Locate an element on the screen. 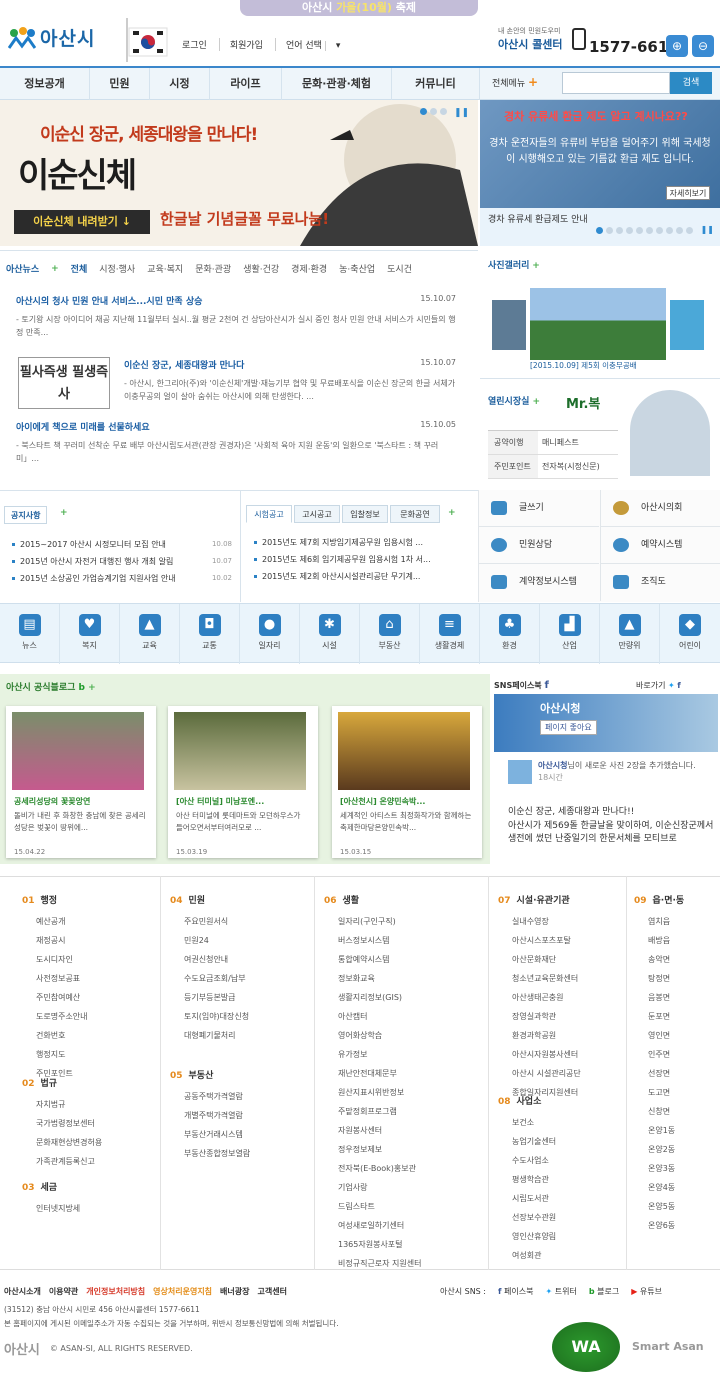  gallery-prev-thumb is located at coordinates (509, 325).